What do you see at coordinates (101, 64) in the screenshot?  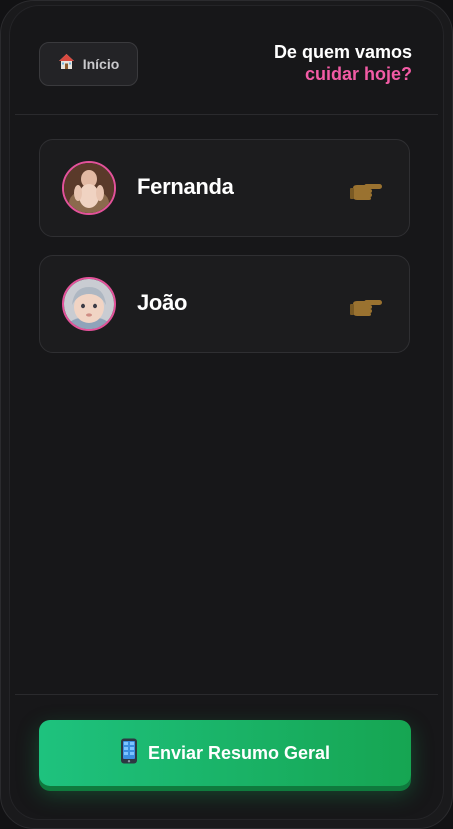 I see `home-label: Início` at bounding box center [101, 64].